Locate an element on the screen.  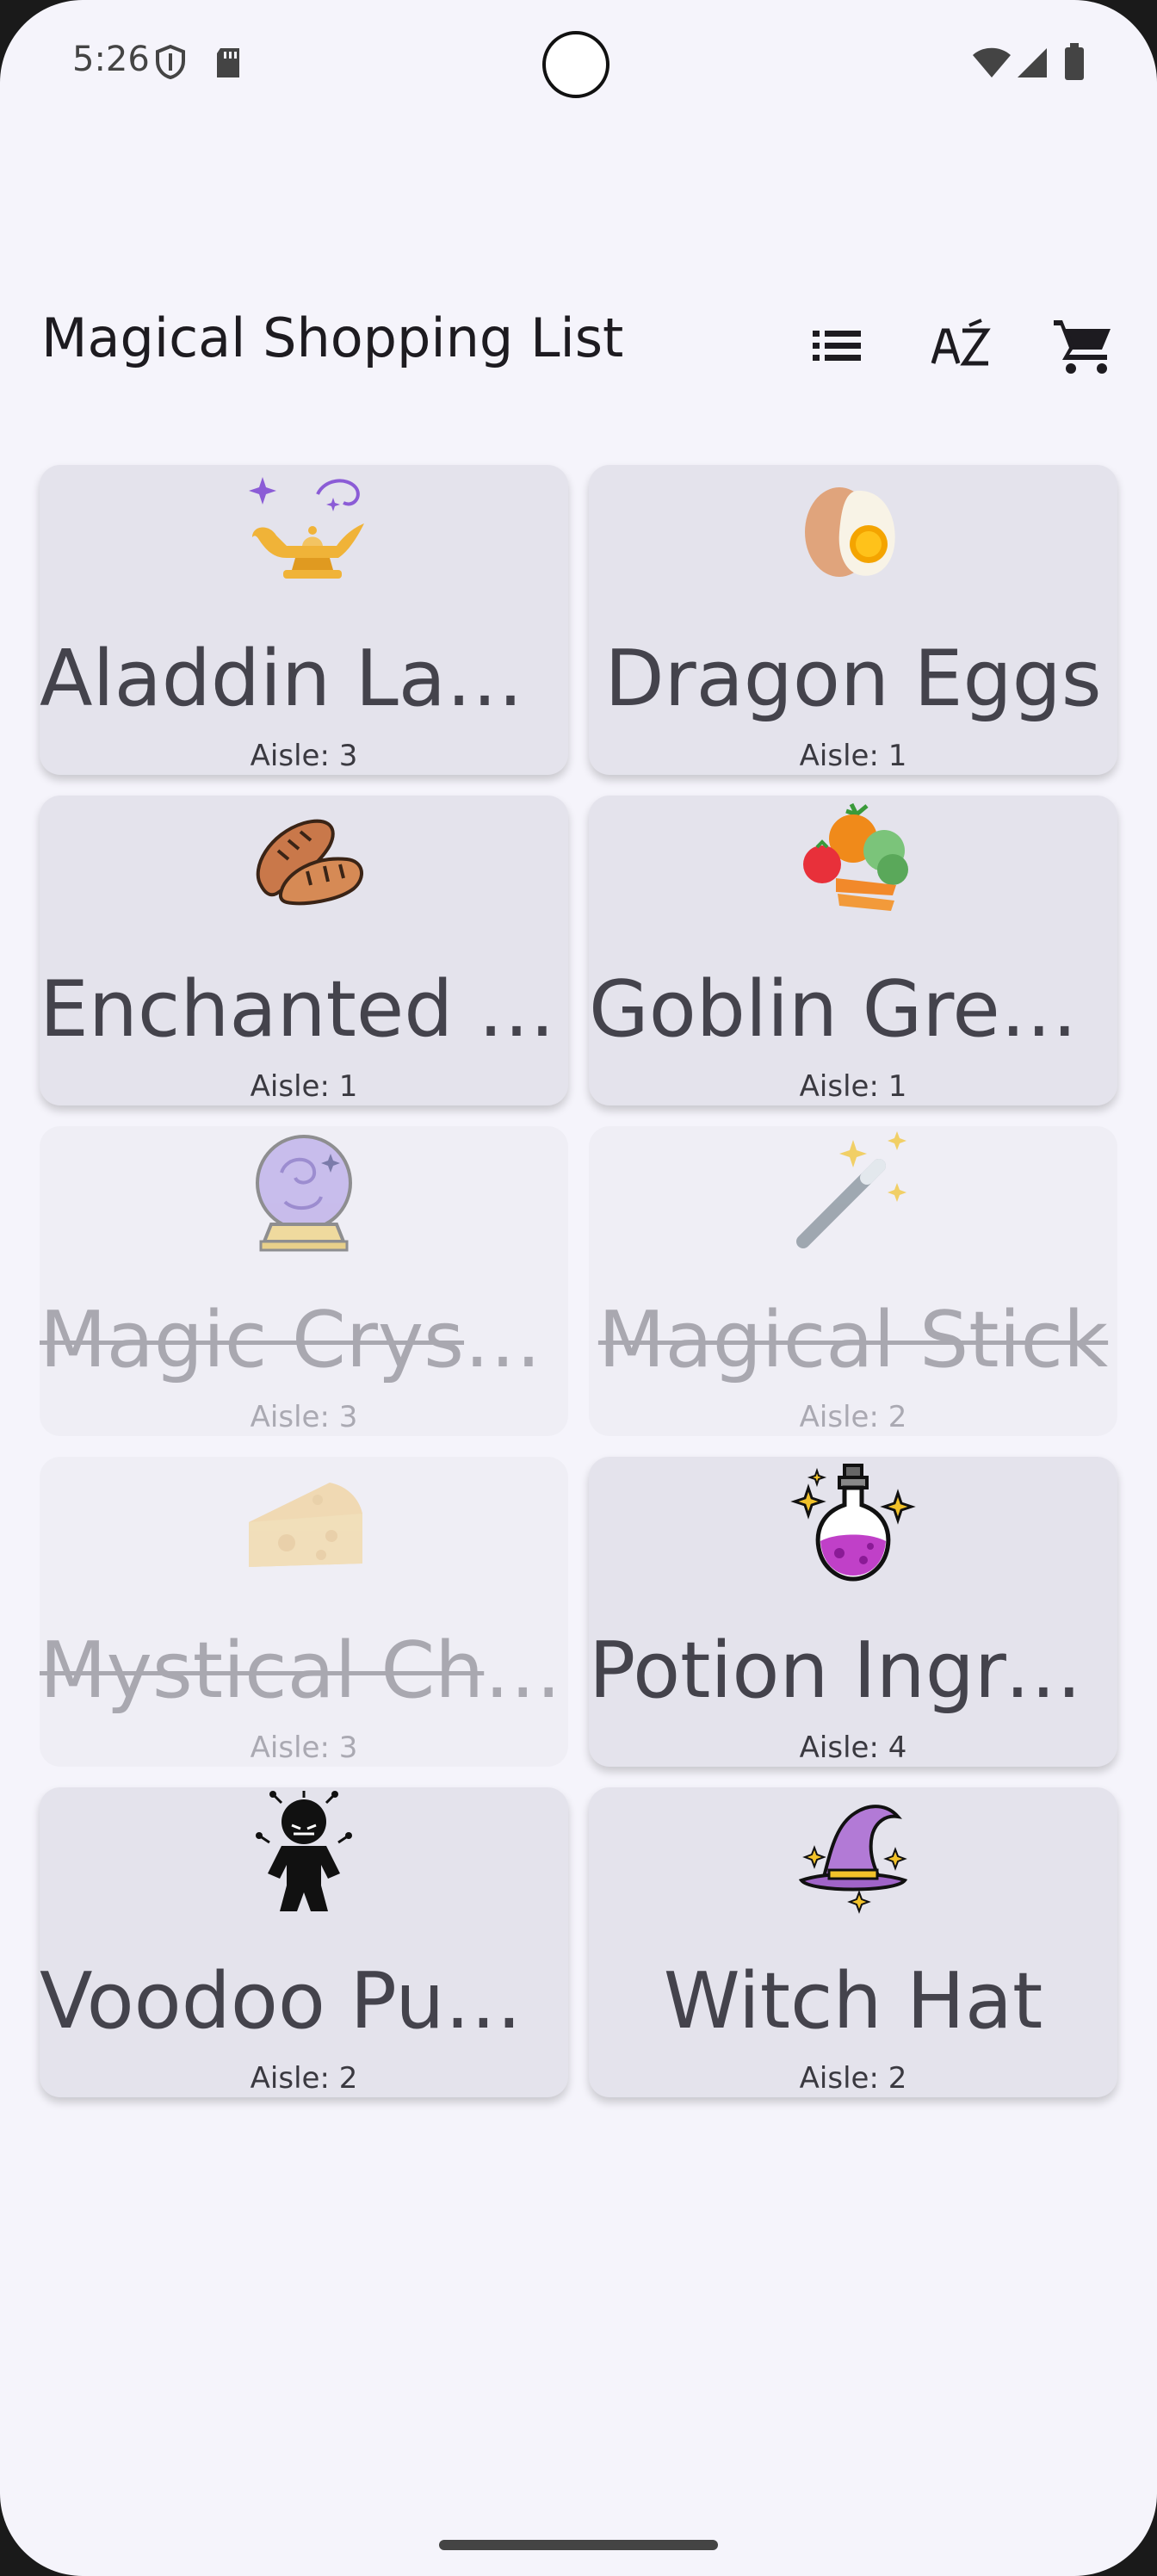
item-card: Dragon Eggs Aisle: 1 is located at coordinates (853, 620).